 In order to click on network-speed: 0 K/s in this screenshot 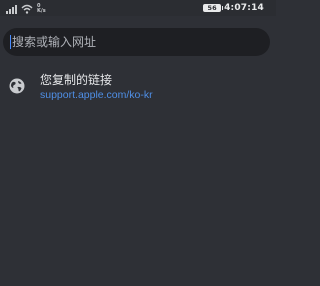, I will do `click(41, 9)`.